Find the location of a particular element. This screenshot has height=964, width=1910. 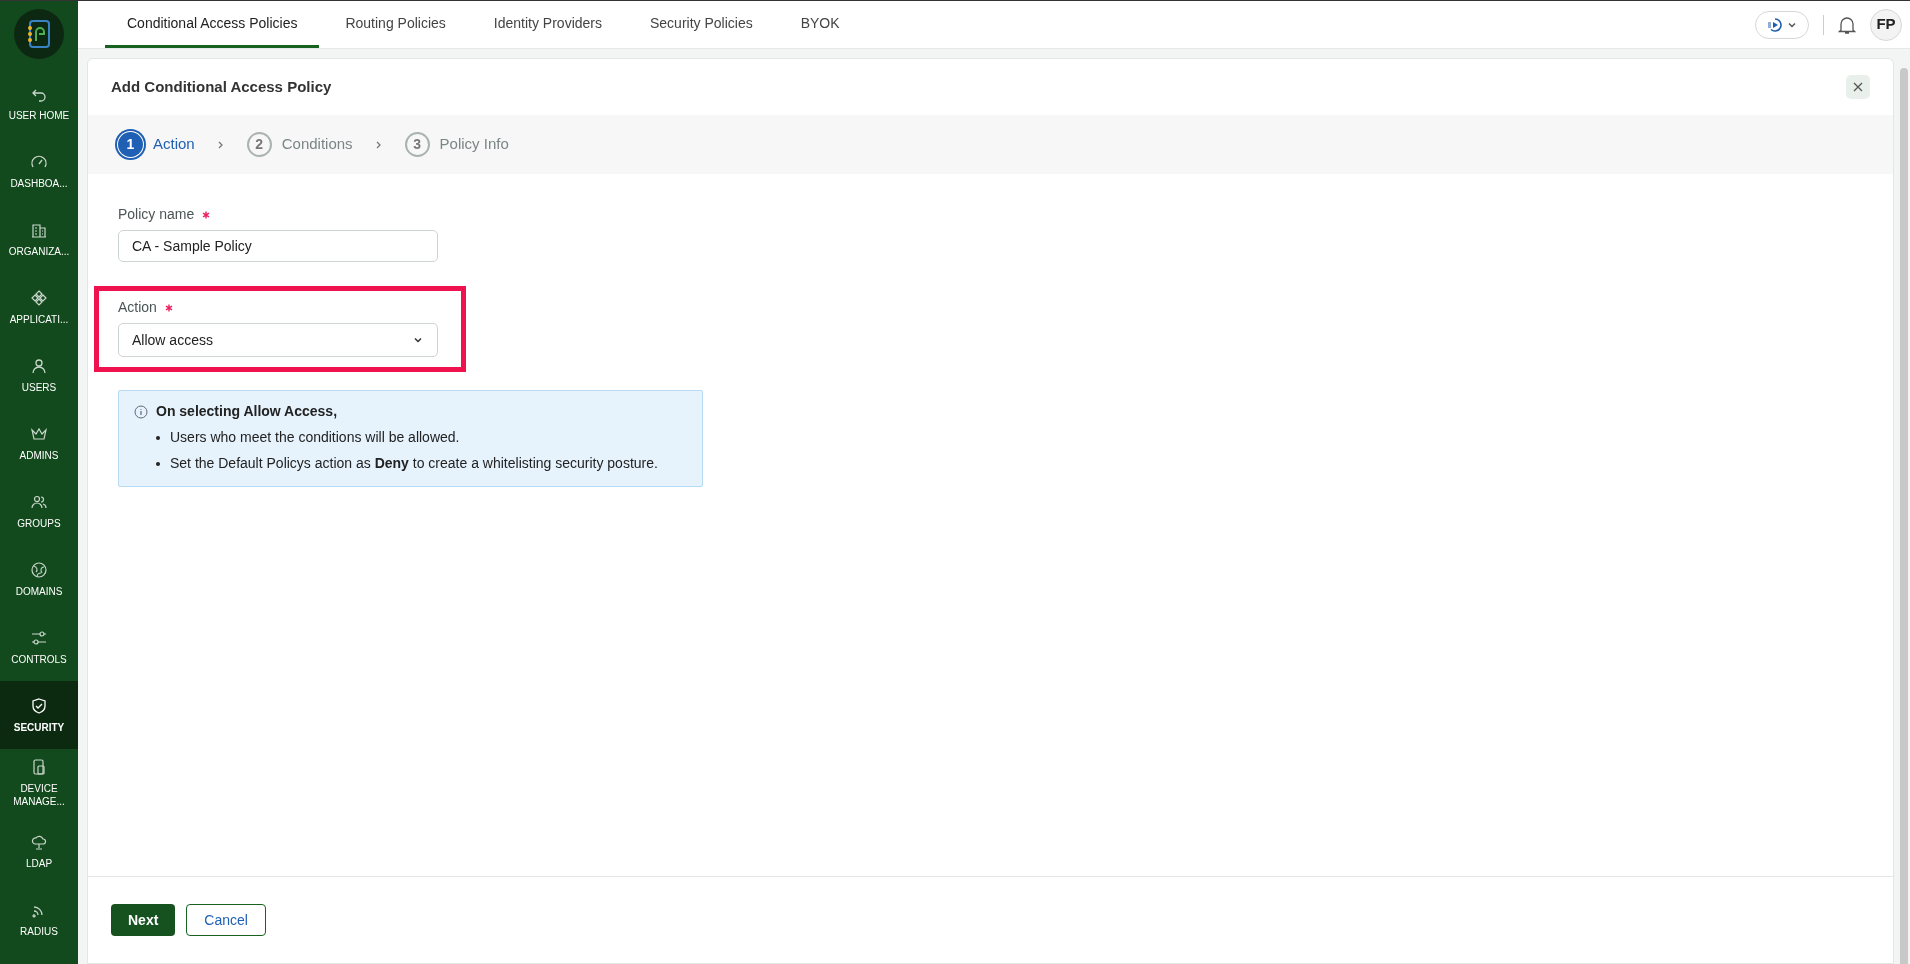

action-dropdown: Allow access is located at coordinates (278, 340).